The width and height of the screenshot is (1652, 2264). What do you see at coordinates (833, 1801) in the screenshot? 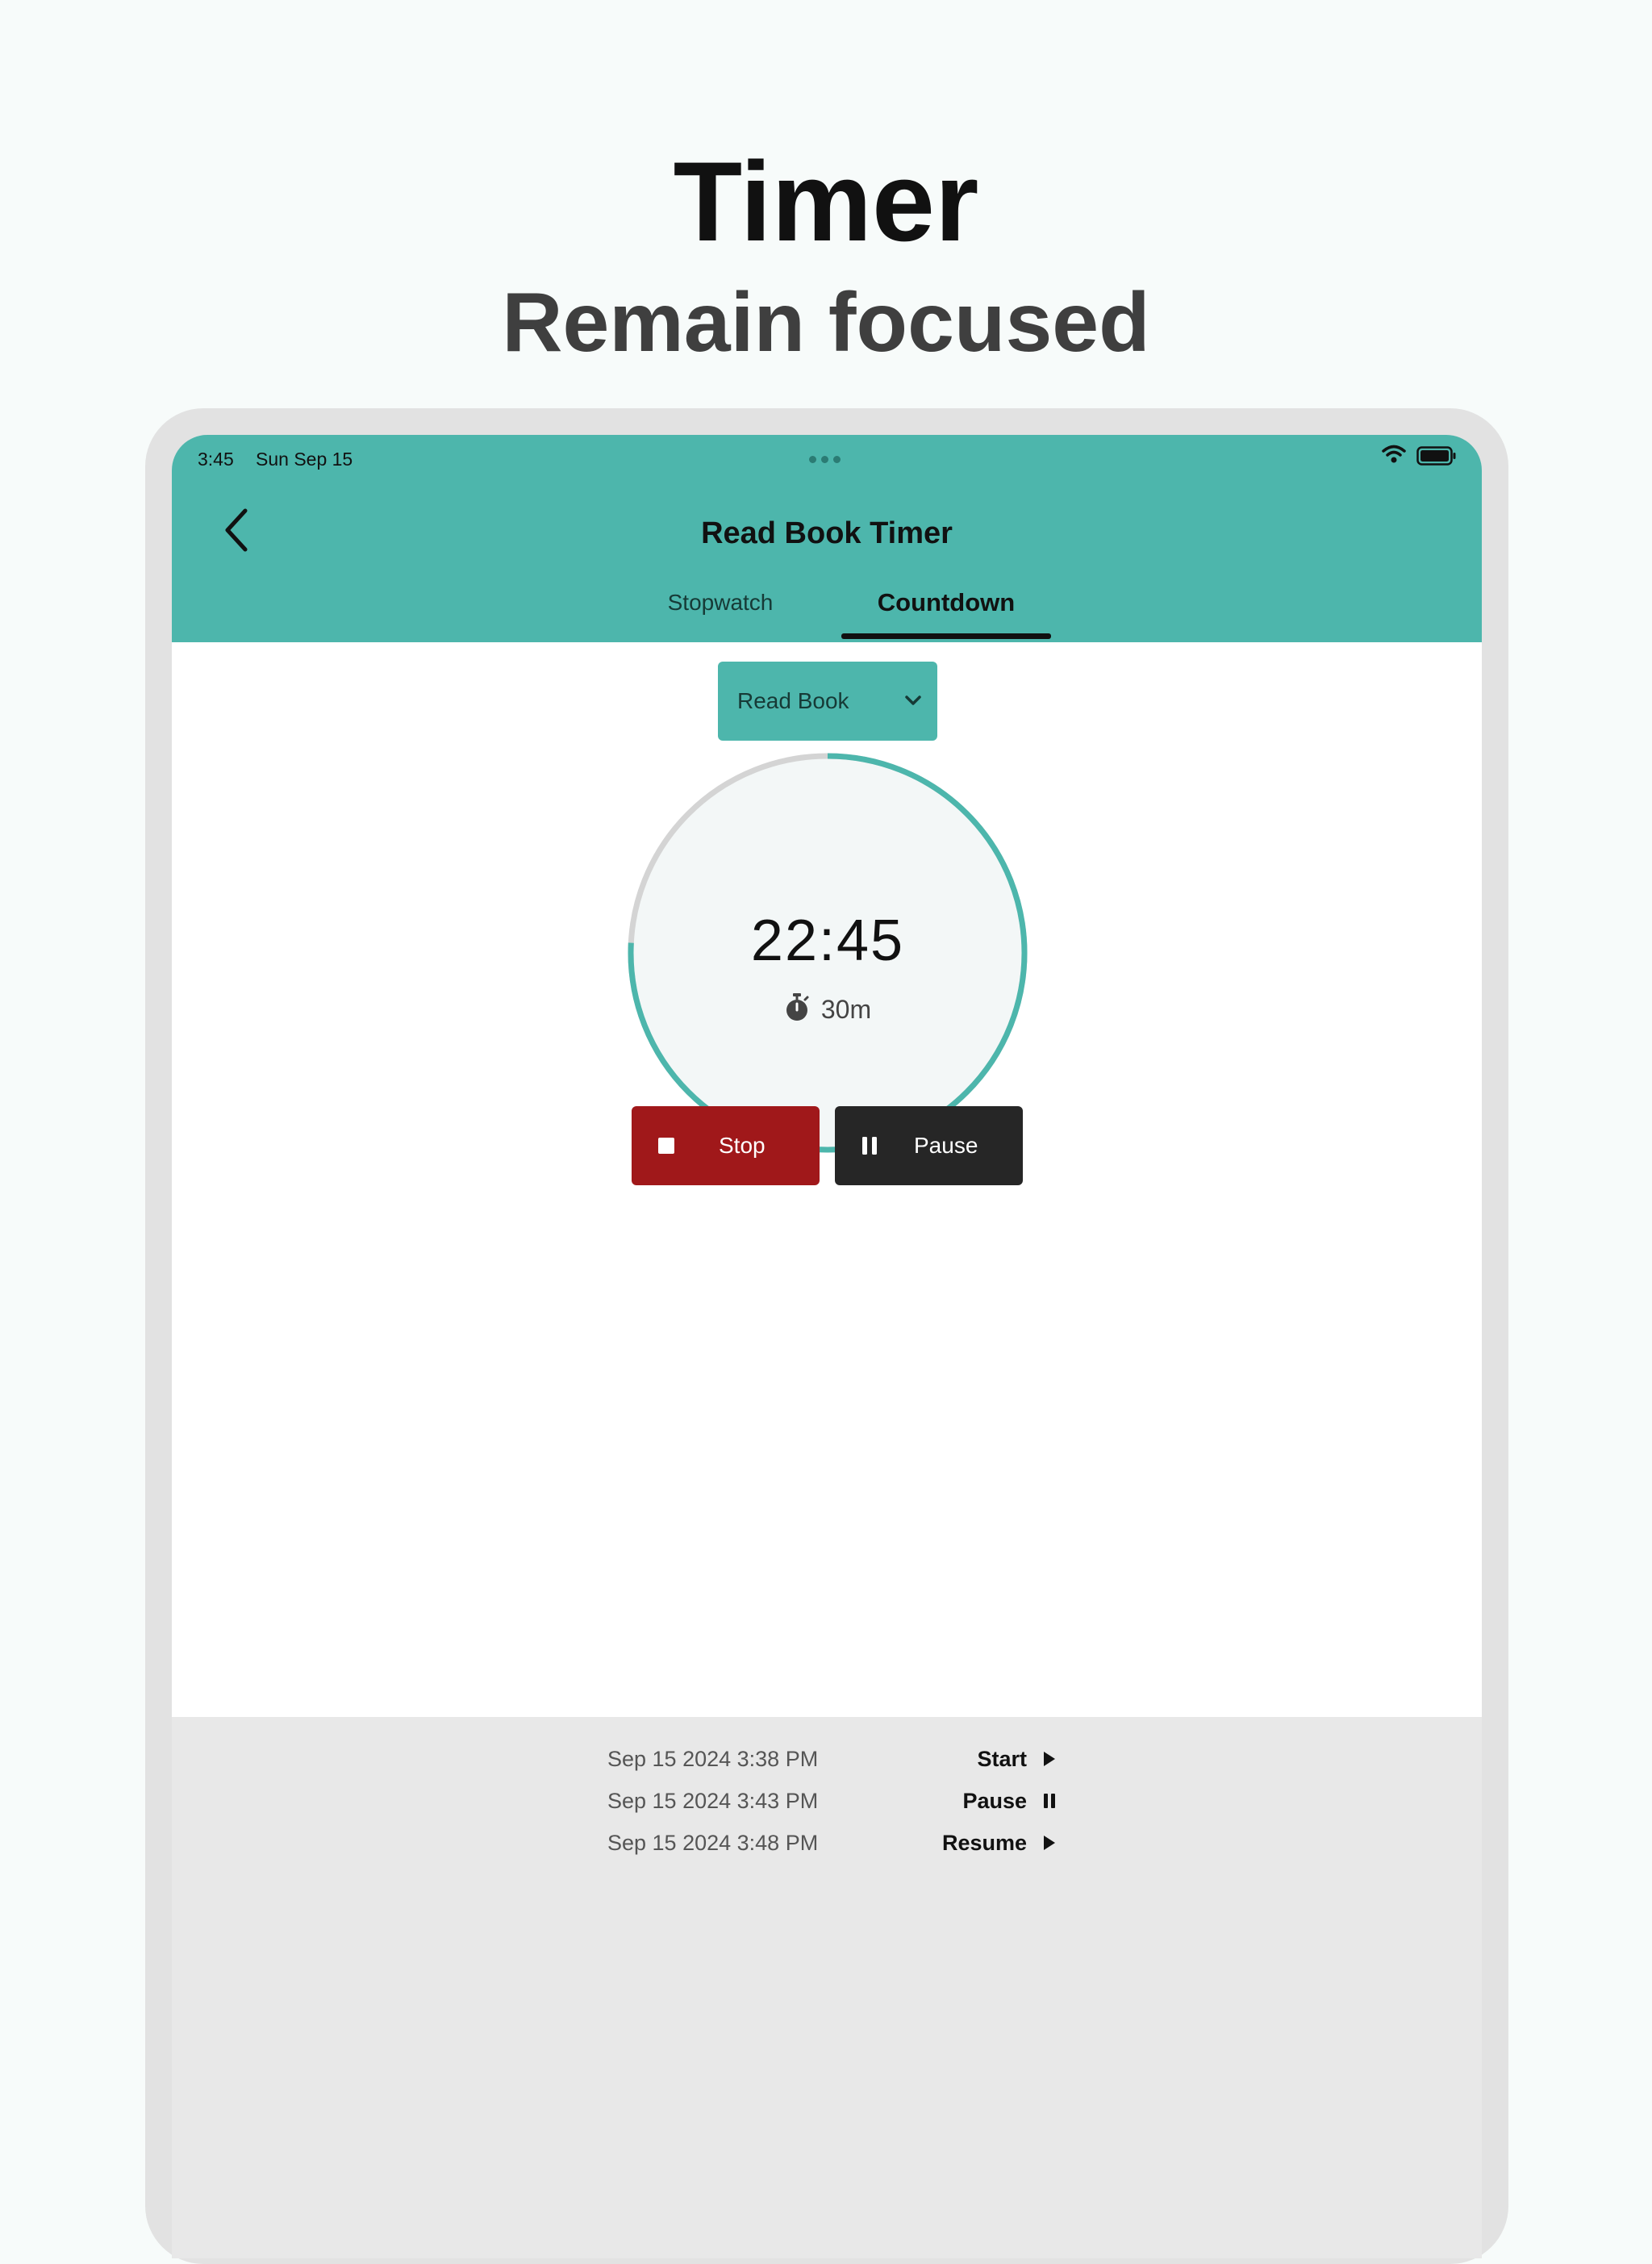
I see `log-item: Sep 15 2024 3:43 PM Pause` at bounding box center [833, 1801].